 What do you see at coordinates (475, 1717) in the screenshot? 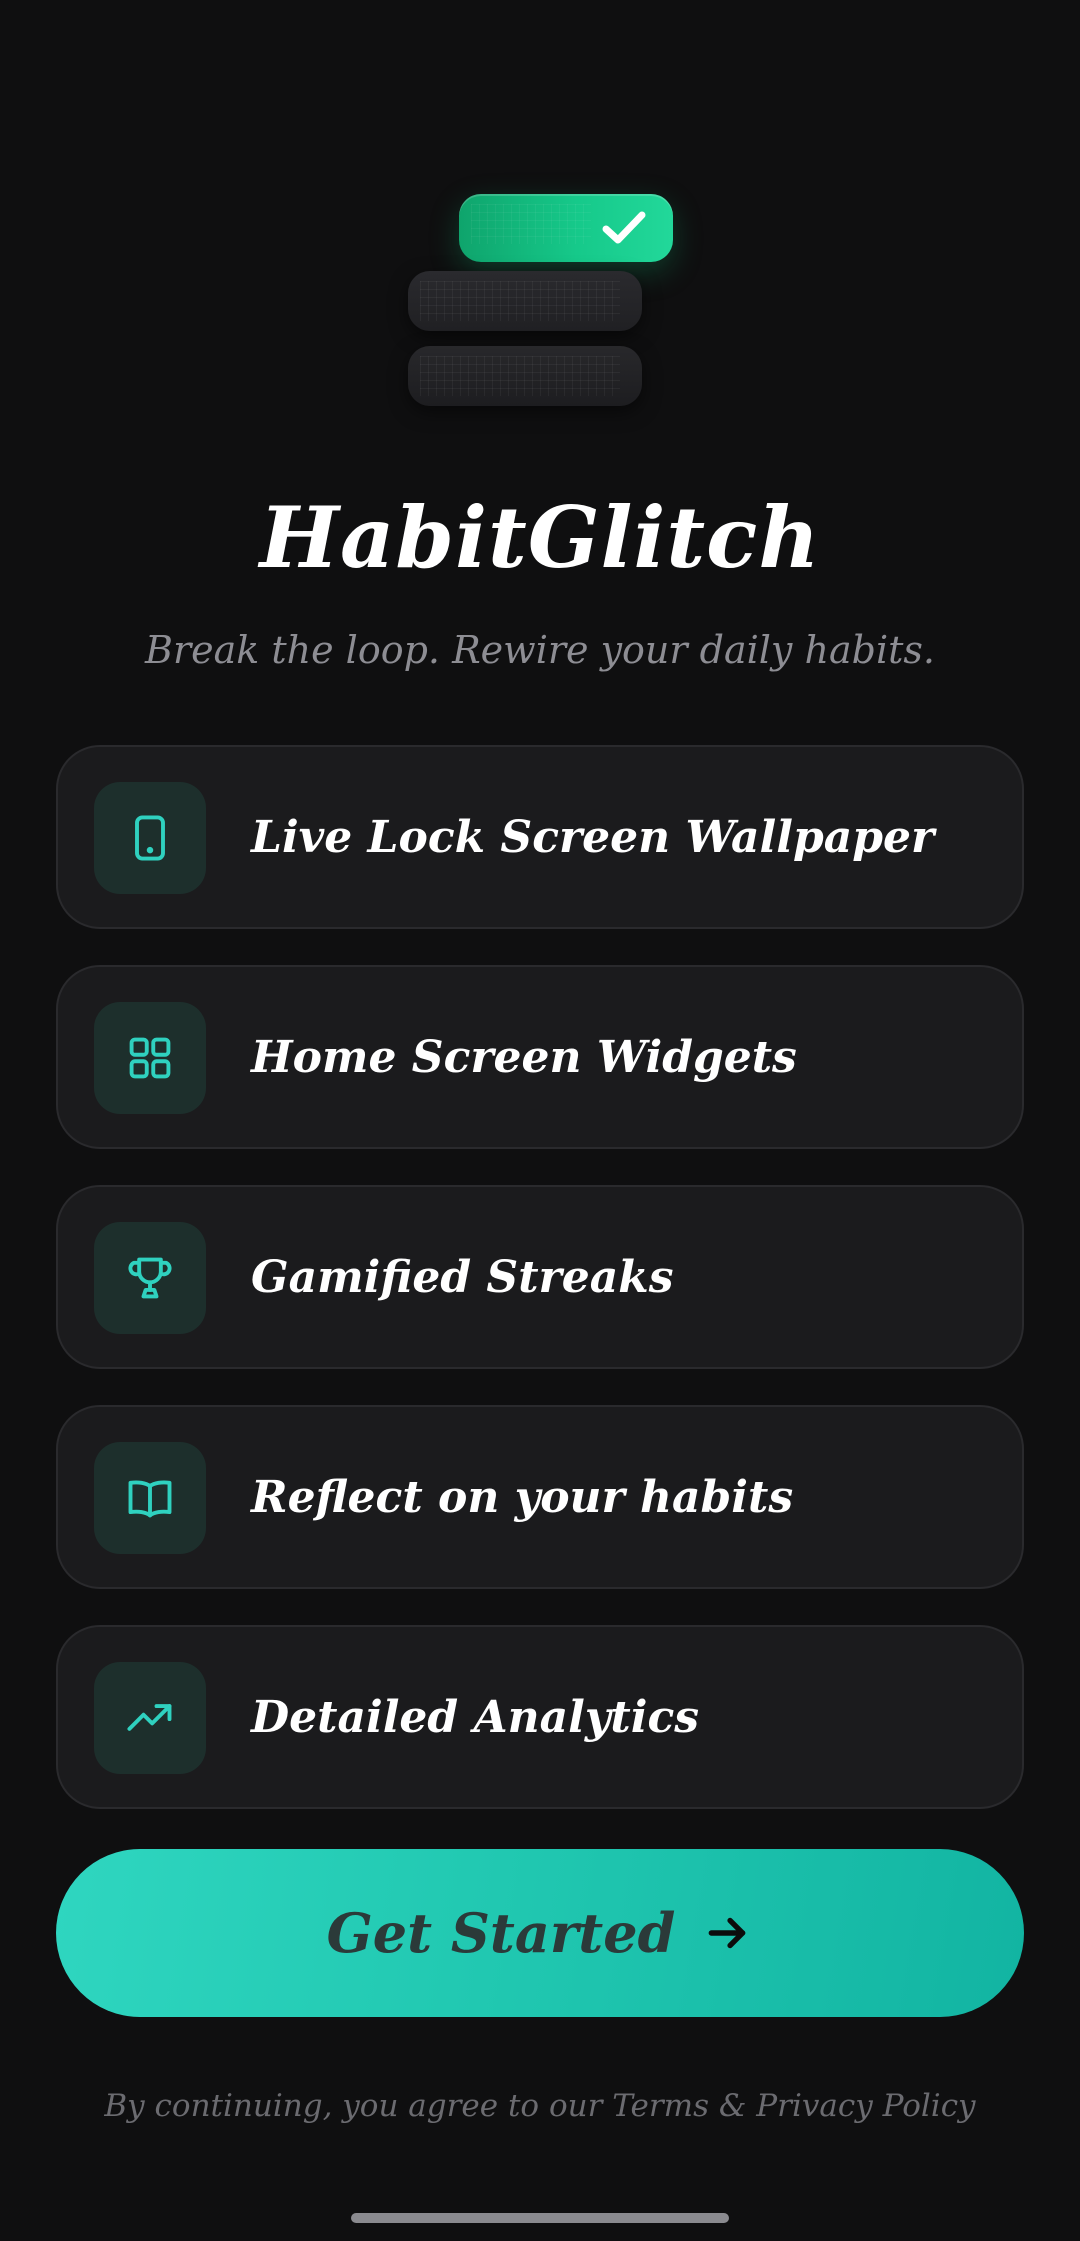
I see `feature-label: Detailed Analytics` at bounding box center [475, 1717].